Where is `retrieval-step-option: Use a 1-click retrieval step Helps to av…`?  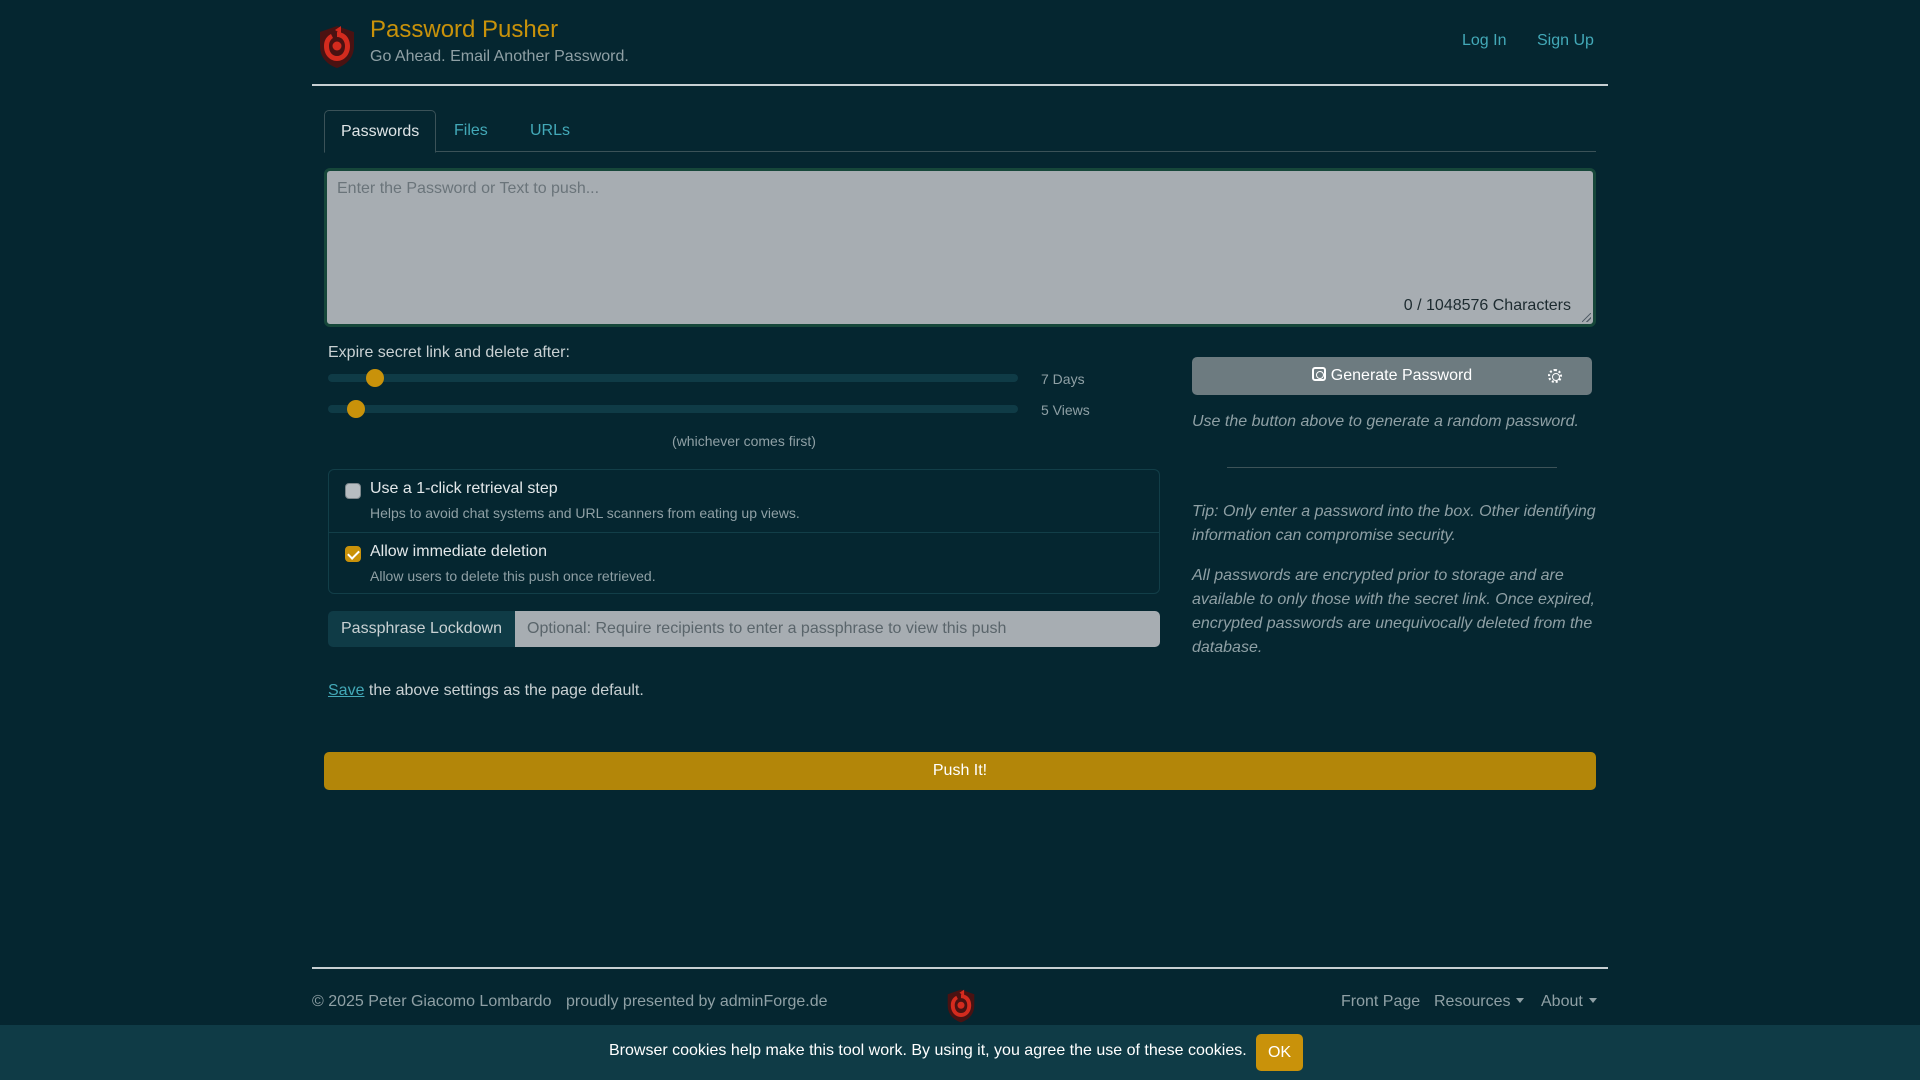 retrieval-step-option: Use a 1-click retrieval step Helps to av… is located at coordinates (744, 501).